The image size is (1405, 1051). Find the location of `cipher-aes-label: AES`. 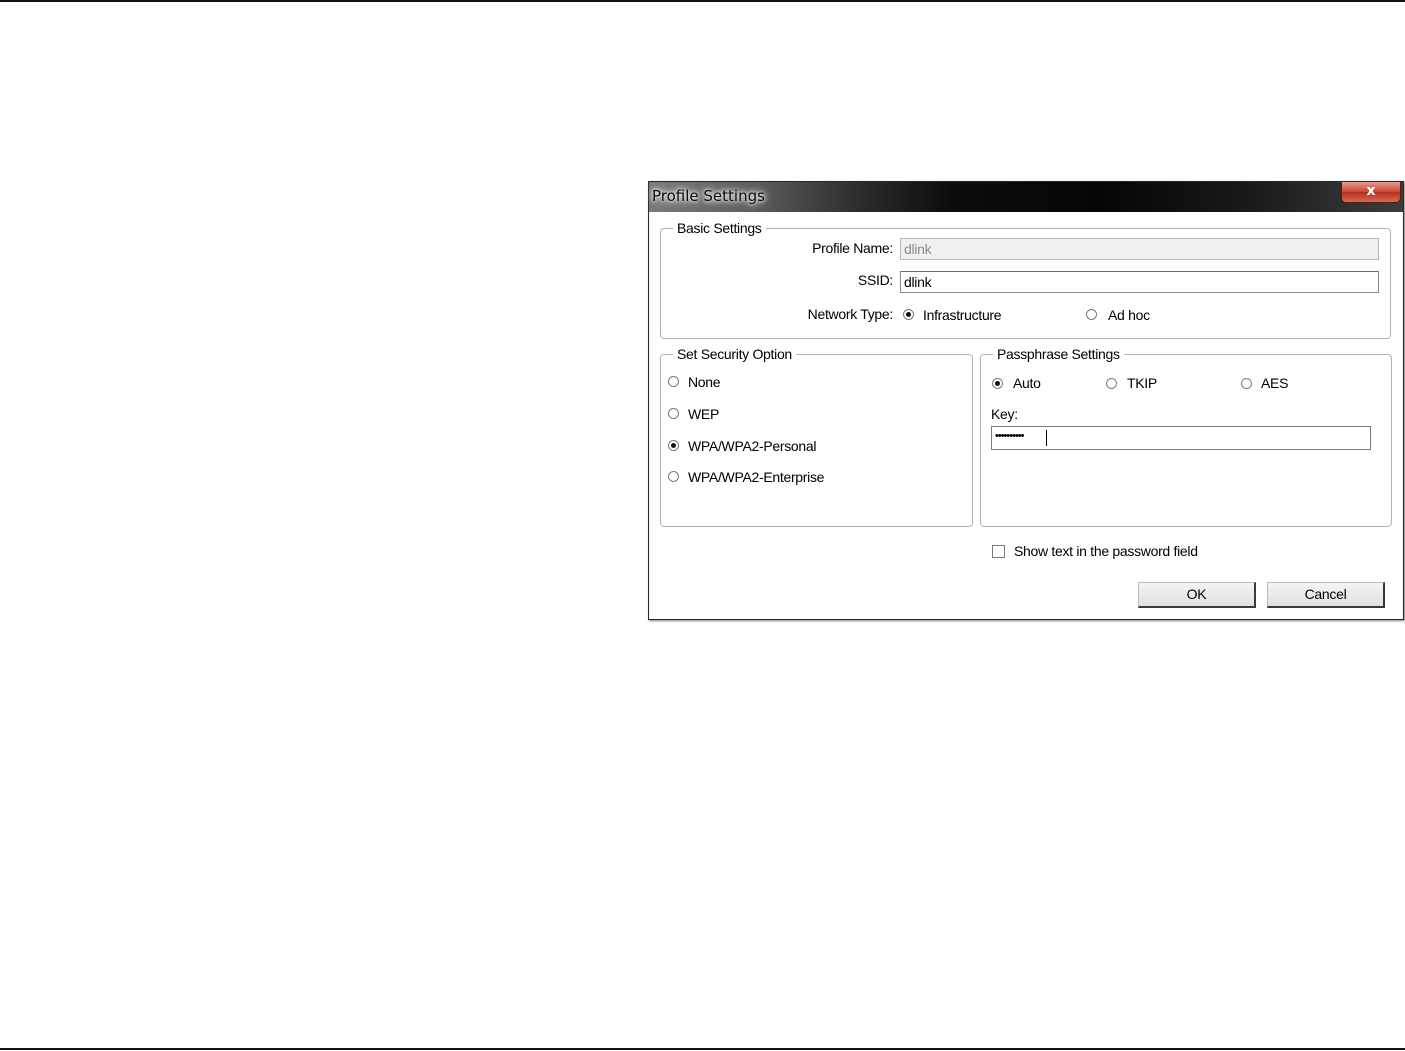

cipher-aes-label: AES is located at coordinates (1274, 383).